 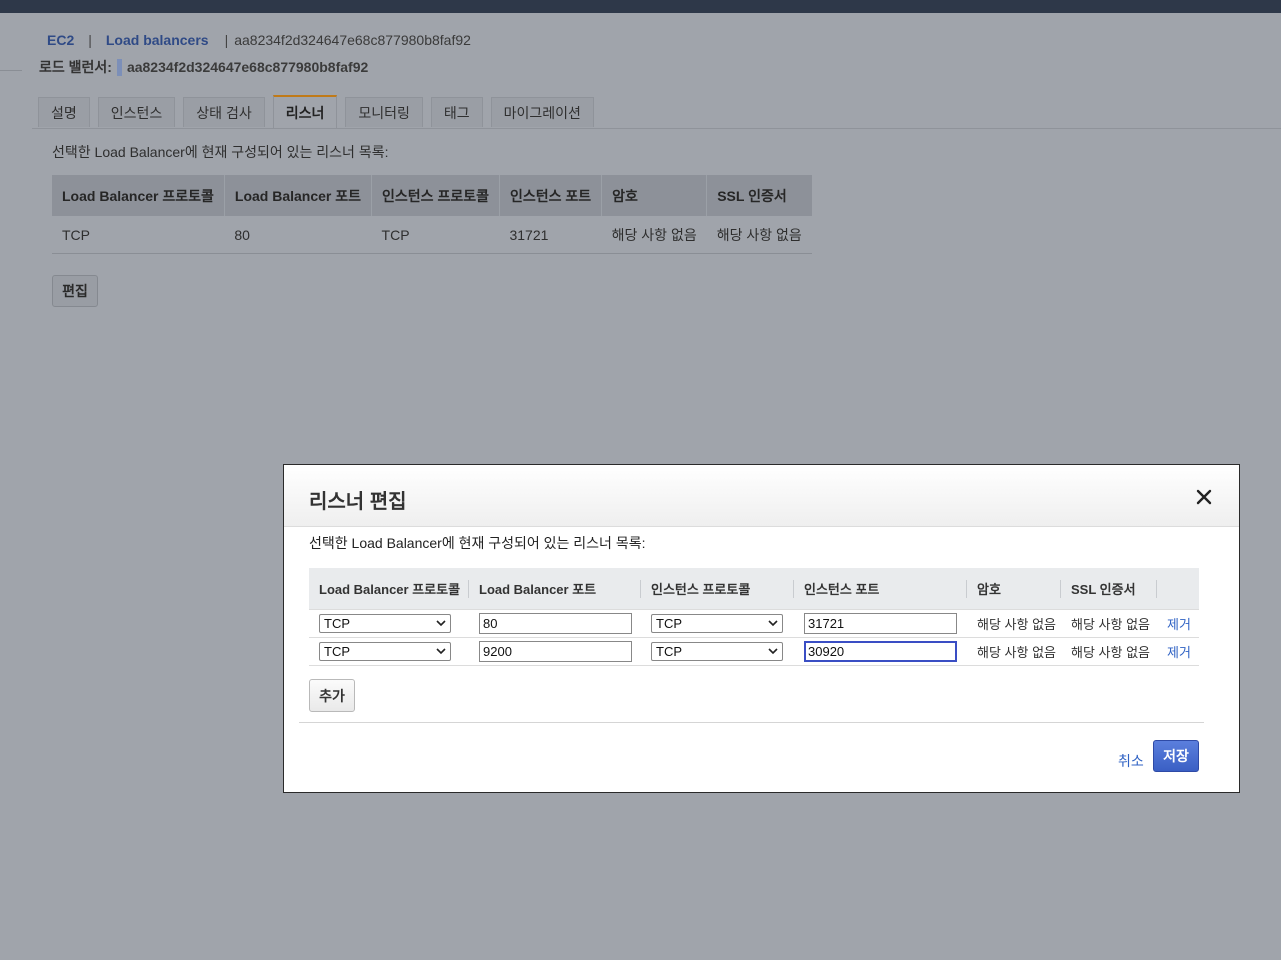 I want to click on add-listener-button: 추가, so click(x=332, y=695).